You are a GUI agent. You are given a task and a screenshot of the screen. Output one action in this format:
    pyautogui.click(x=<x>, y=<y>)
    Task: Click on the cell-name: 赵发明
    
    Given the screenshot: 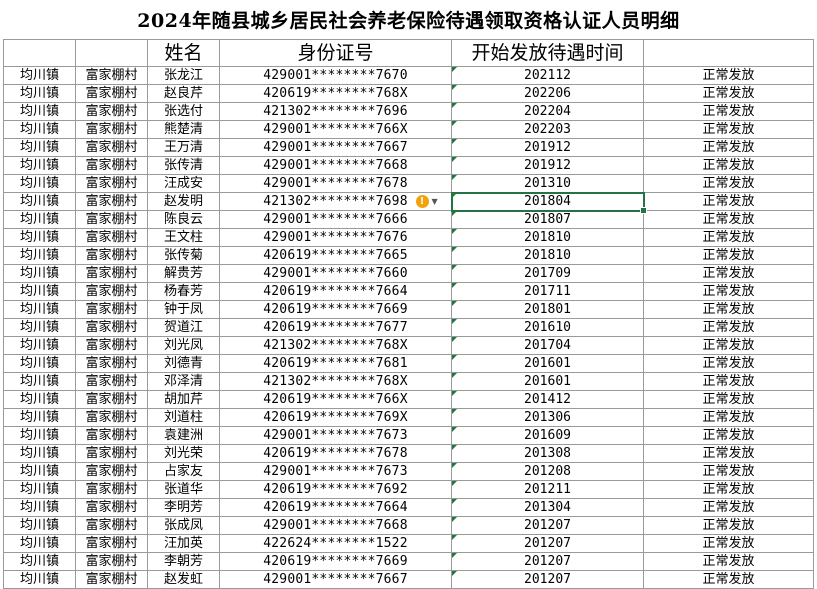 What is the action you would take?
    pyautogui.click(x=183, y=201)
    